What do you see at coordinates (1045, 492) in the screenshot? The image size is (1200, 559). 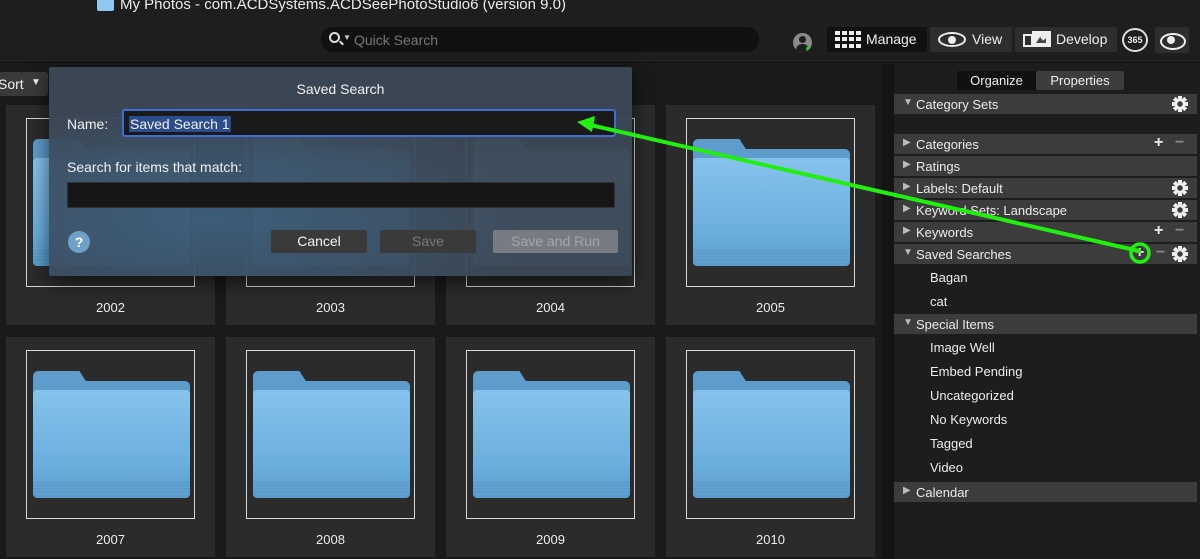 I see `section-calendar: ▶ Calendar` at bounding box center [1045, 492].